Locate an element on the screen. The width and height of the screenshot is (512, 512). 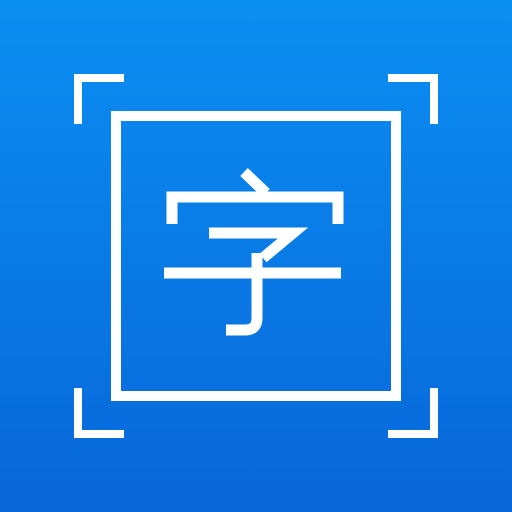
glyph-dot-stroke is located at coordinates (255, 182).